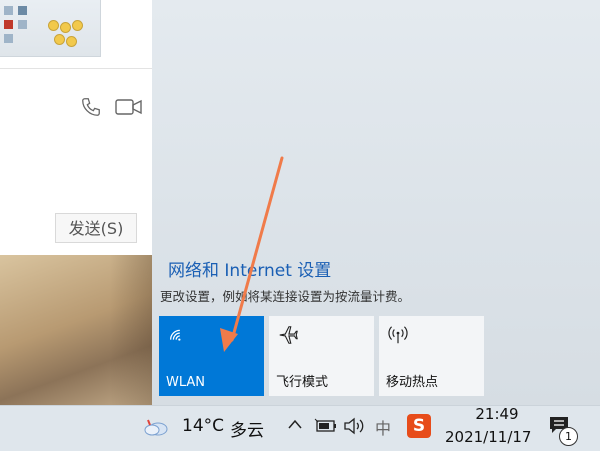 The image size is (600, 451). I want to click on hotspot-icon, so click(398, 335).